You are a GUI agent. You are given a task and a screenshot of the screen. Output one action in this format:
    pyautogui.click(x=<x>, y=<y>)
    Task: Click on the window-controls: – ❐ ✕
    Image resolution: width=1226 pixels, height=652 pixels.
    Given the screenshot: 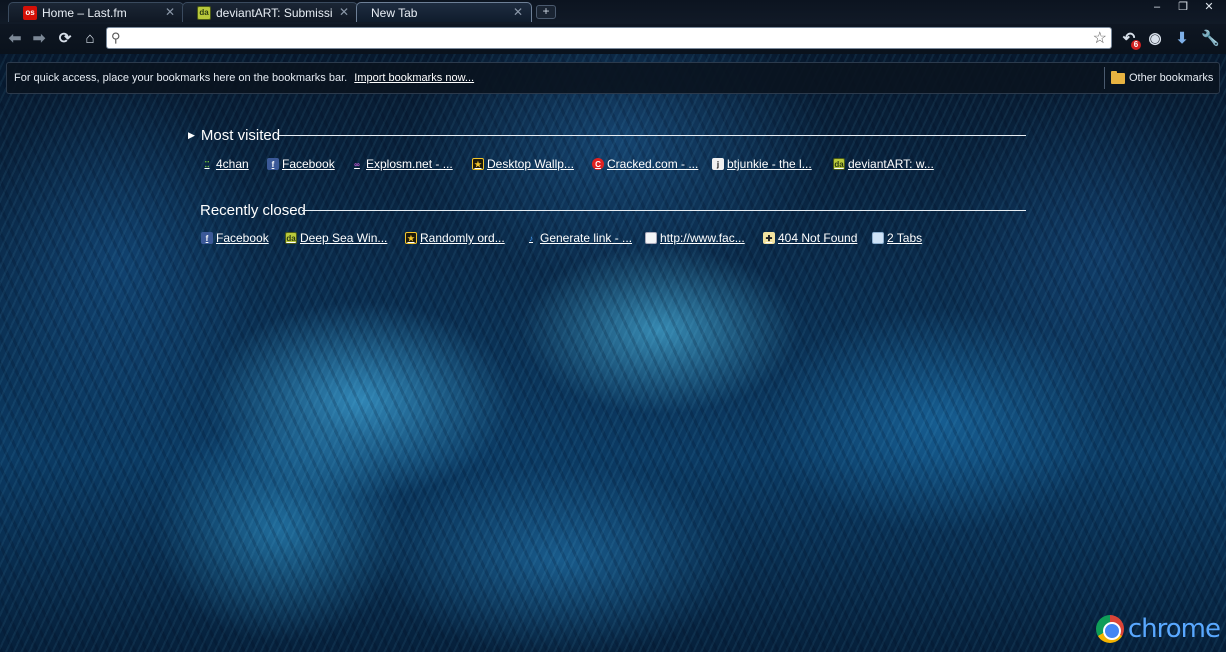 What is the action you would take?
    pyautogui.click(x=1183, y=8)
    